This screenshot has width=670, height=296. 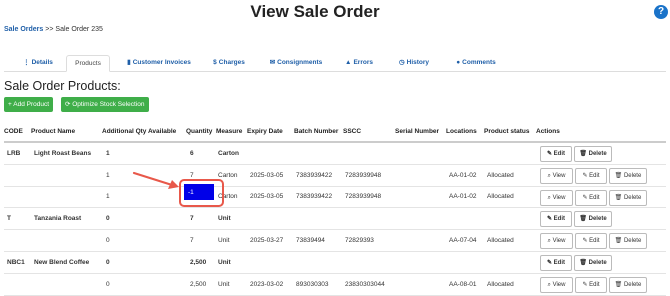 I want to click on tab-charges: $ Charges, so click(x=229, y=62).